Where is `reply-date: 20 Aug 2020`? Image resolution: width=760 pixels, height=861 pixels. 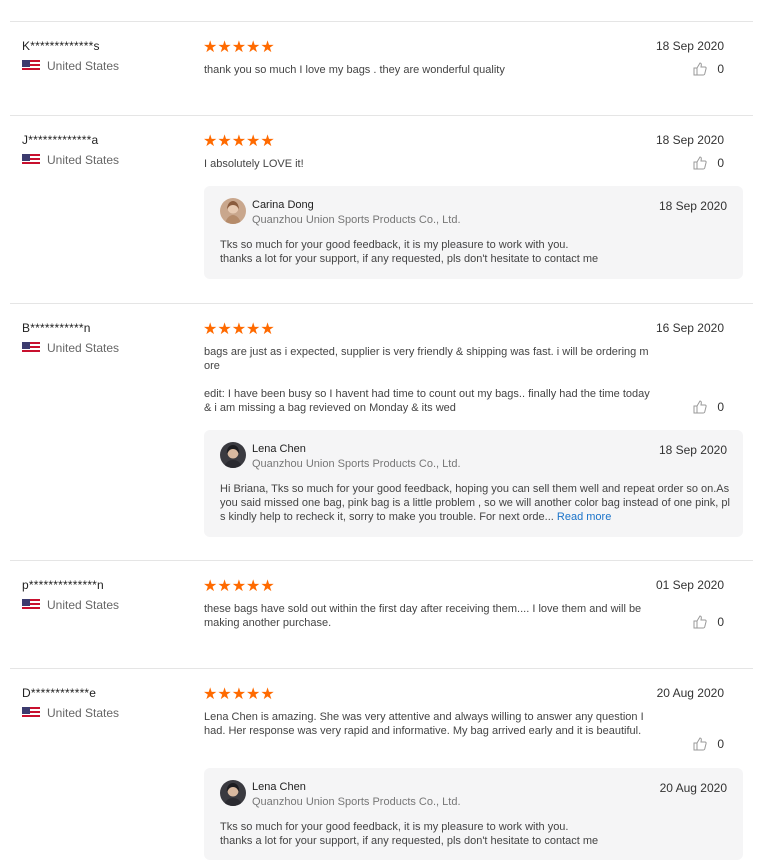
reply-date: 20 Aug 2020 is located at coordinates (693, 788).